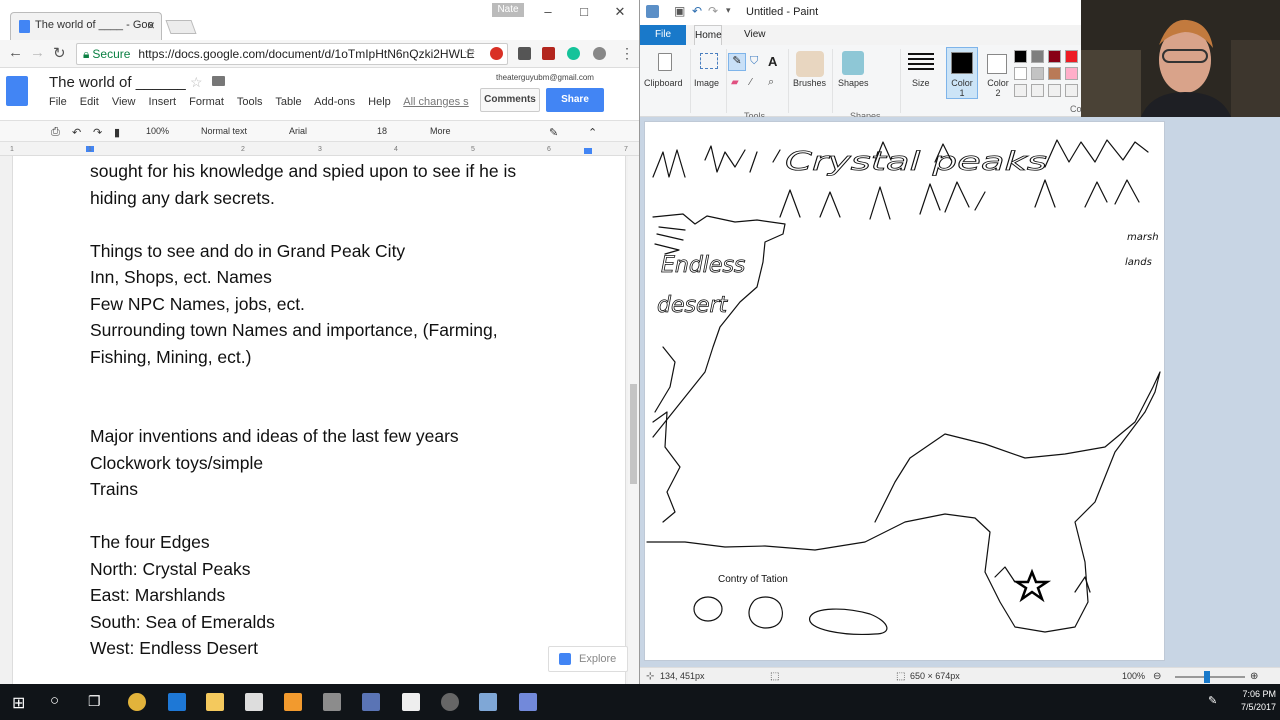  Describe the element at coordinates (728, 10) in the screenshot. I see `quick-access-dropdown-icon: ▾` at that location.